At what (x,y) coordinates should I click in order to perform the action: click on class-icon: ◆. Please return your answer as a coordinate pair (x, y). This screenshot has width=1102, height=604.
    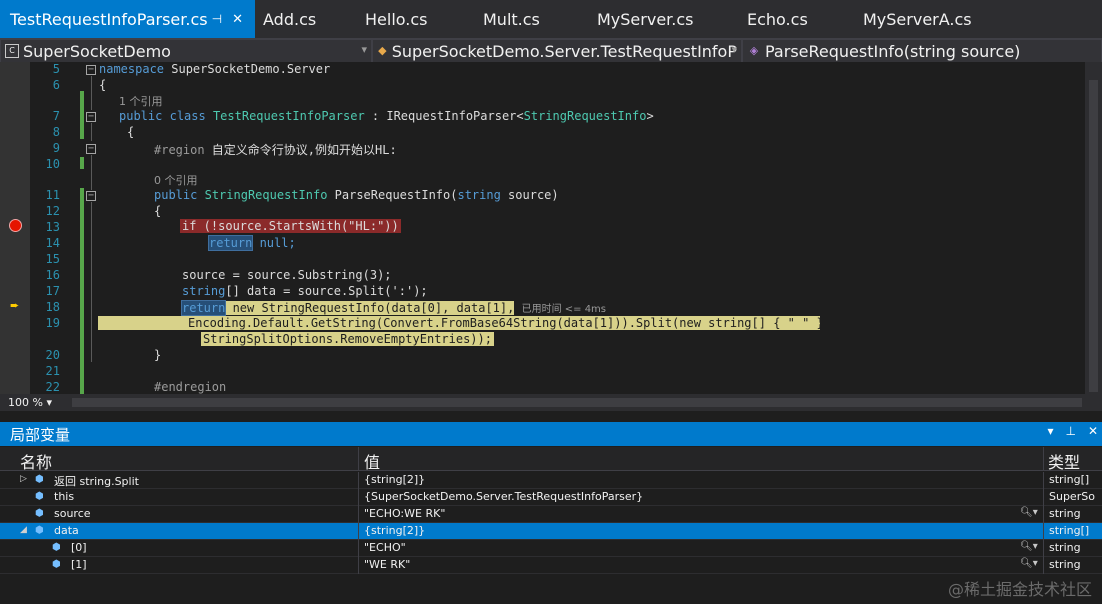
    Looking at the image, I should click on (382, 50).